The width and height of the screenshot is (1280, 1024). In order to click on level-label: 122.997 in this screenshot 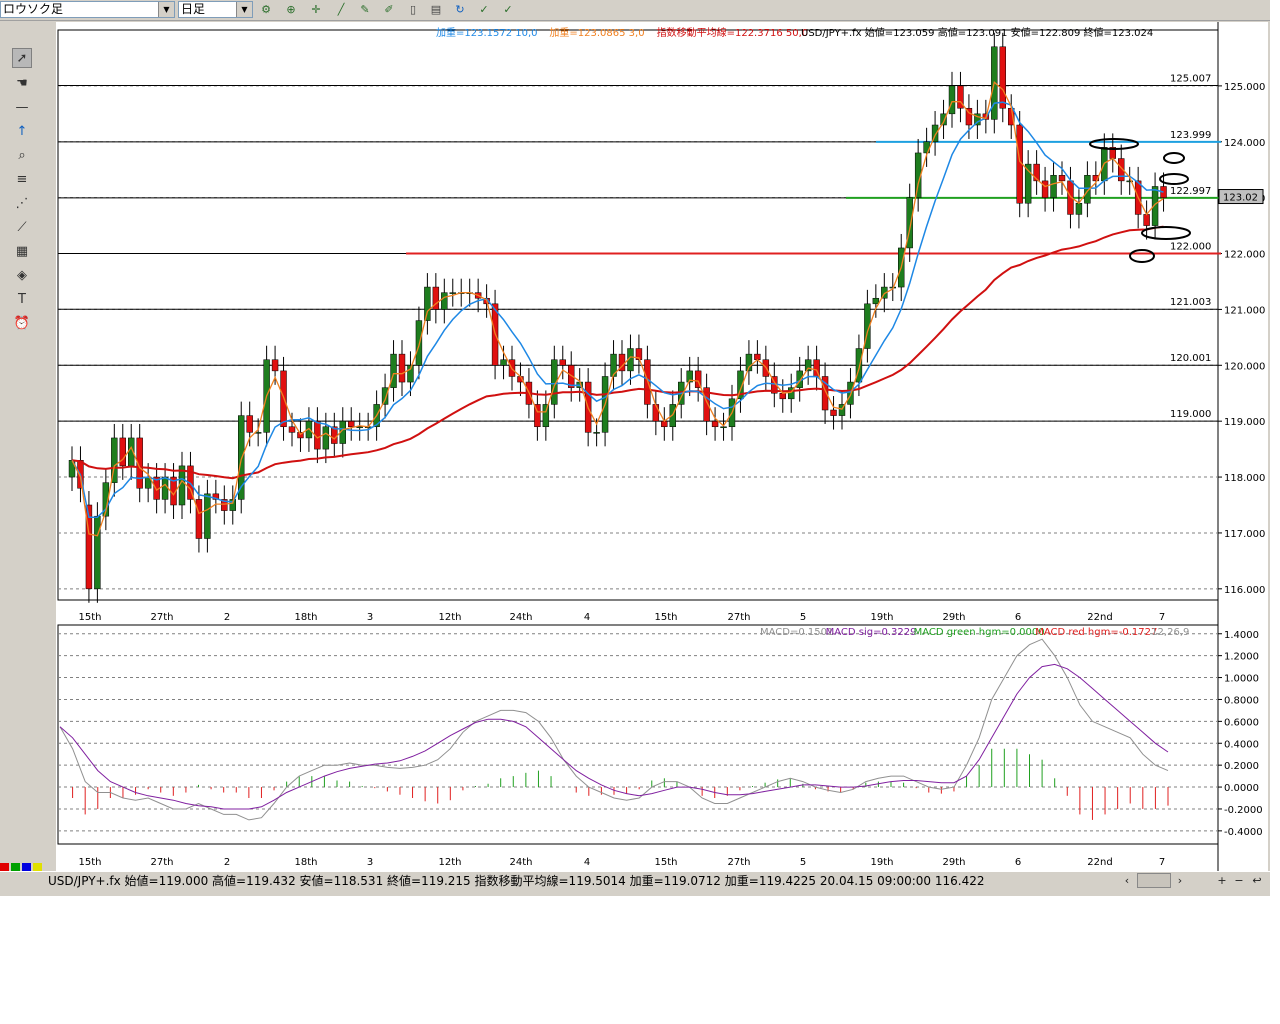, I will do `click(1190, 191)`.